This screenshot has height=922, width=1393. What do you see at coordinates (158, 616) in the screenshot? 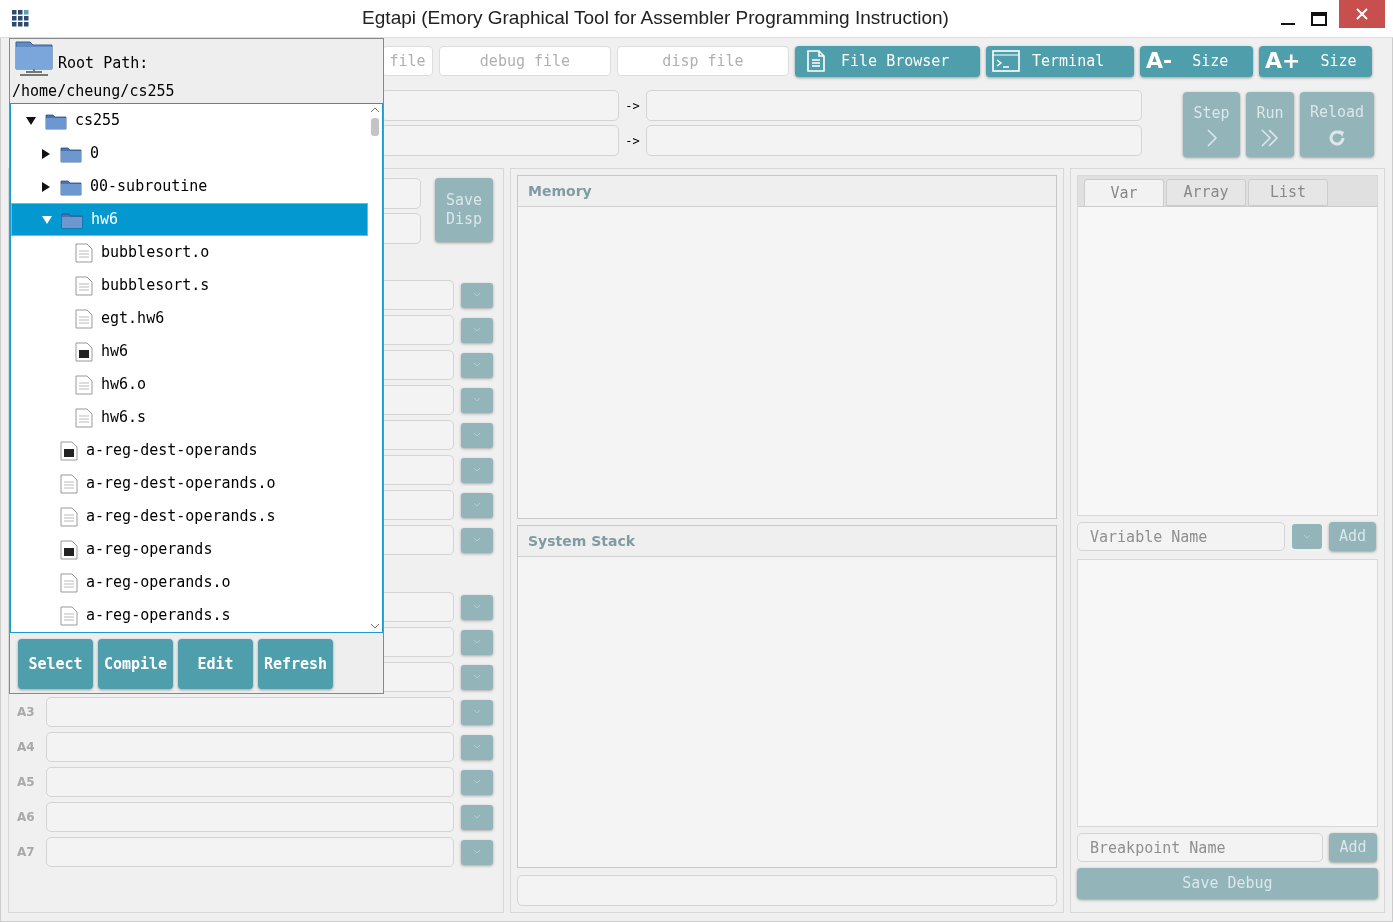
I see `tree-item-label: a-reg-operands.s` at bounding box center [158, 616].